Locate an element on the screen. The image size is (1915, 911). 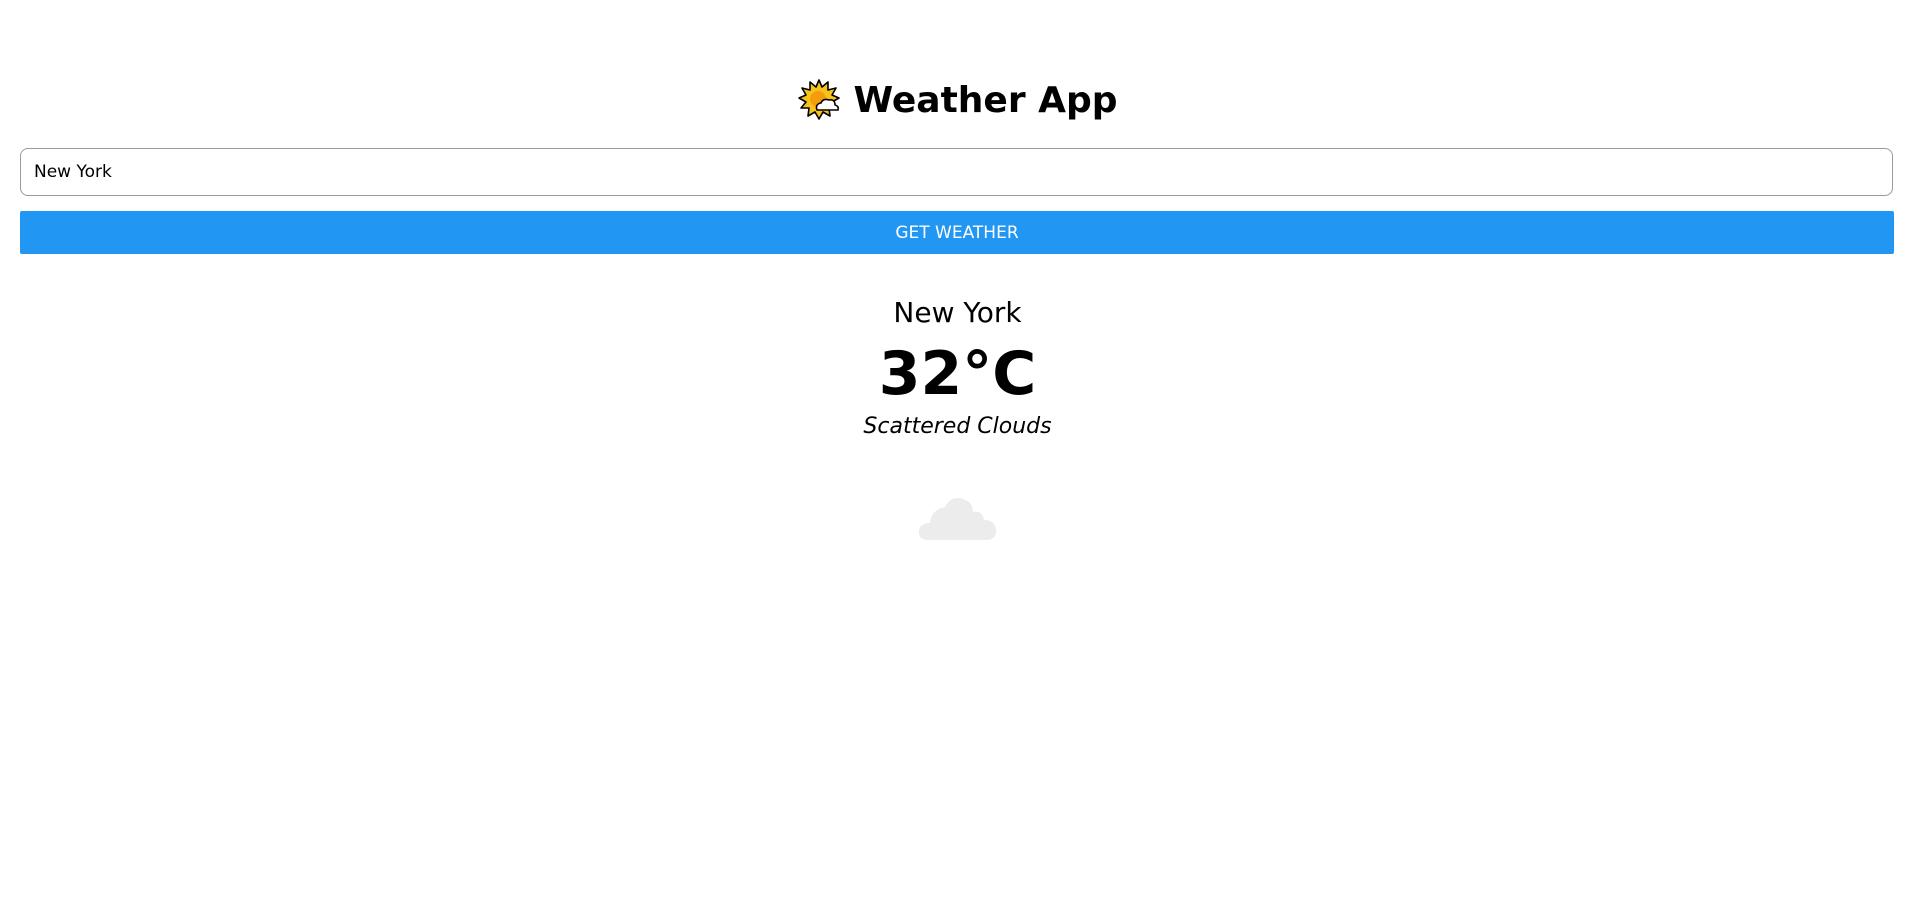
app-title: Weather App is located at coordinates (985, 100).